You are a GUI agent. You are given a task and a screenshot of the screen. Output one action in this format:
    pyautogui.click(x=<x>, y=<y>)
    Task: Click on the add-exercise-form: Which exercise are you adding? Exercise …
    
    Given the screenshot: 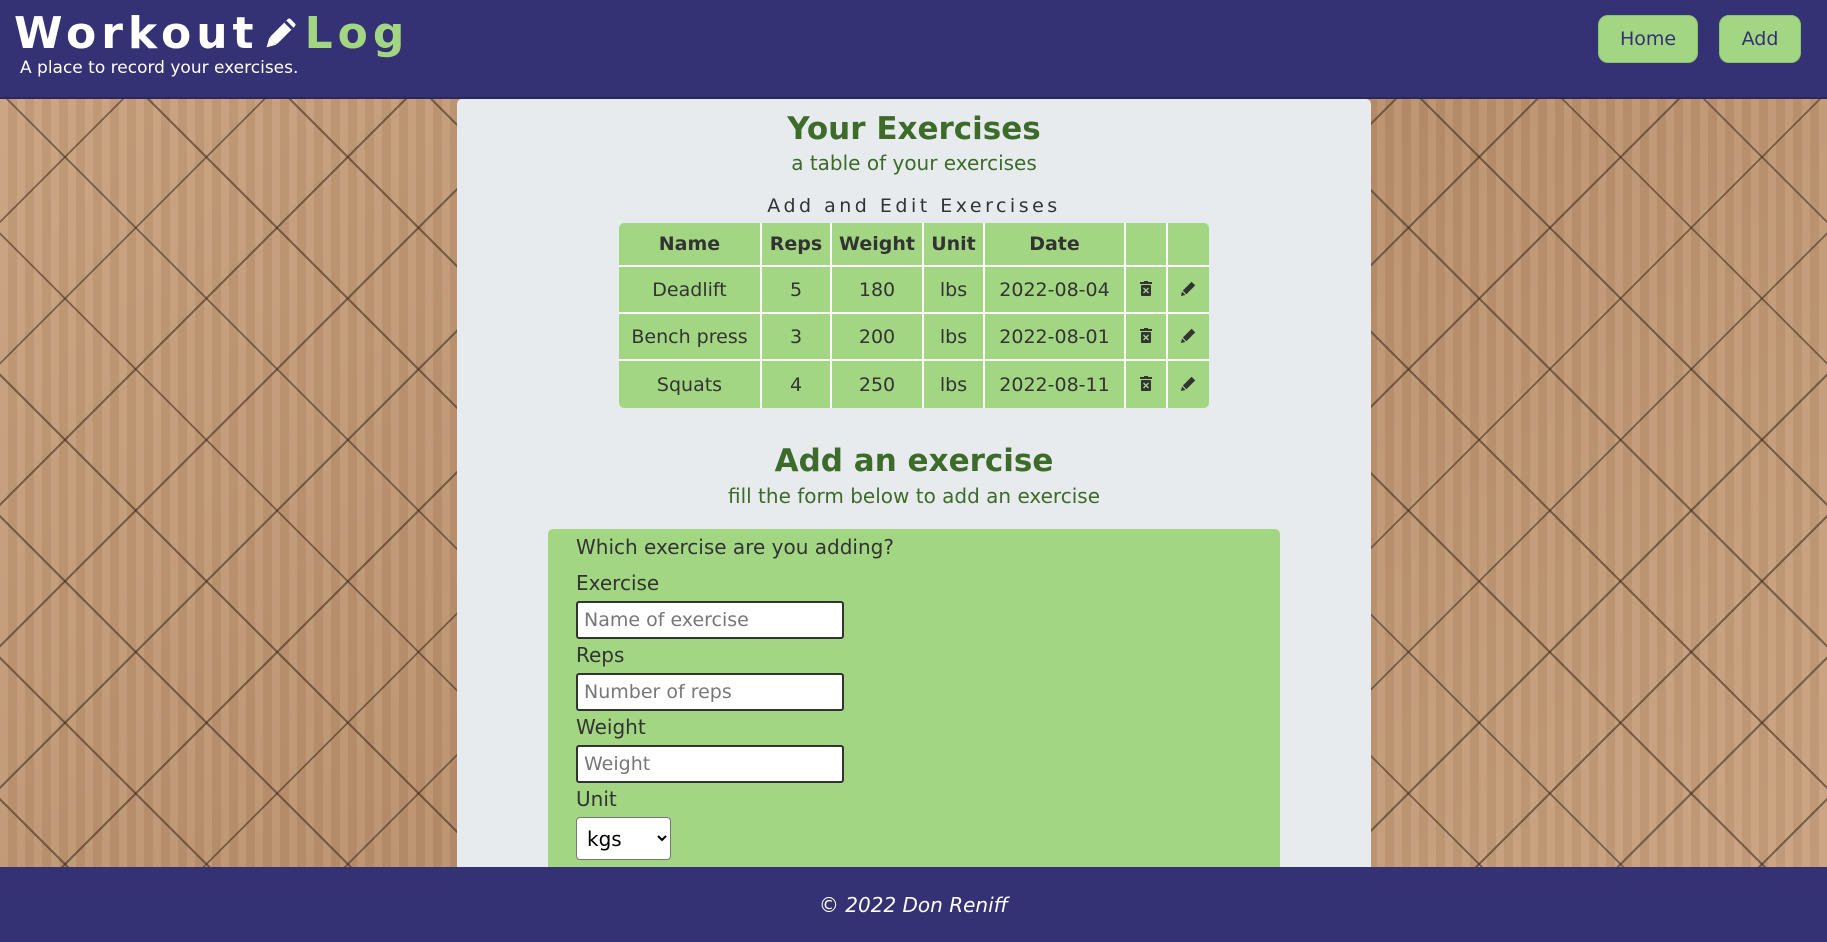 What is the action you would take?
    pyautogui.click(x=914, y=698)
    